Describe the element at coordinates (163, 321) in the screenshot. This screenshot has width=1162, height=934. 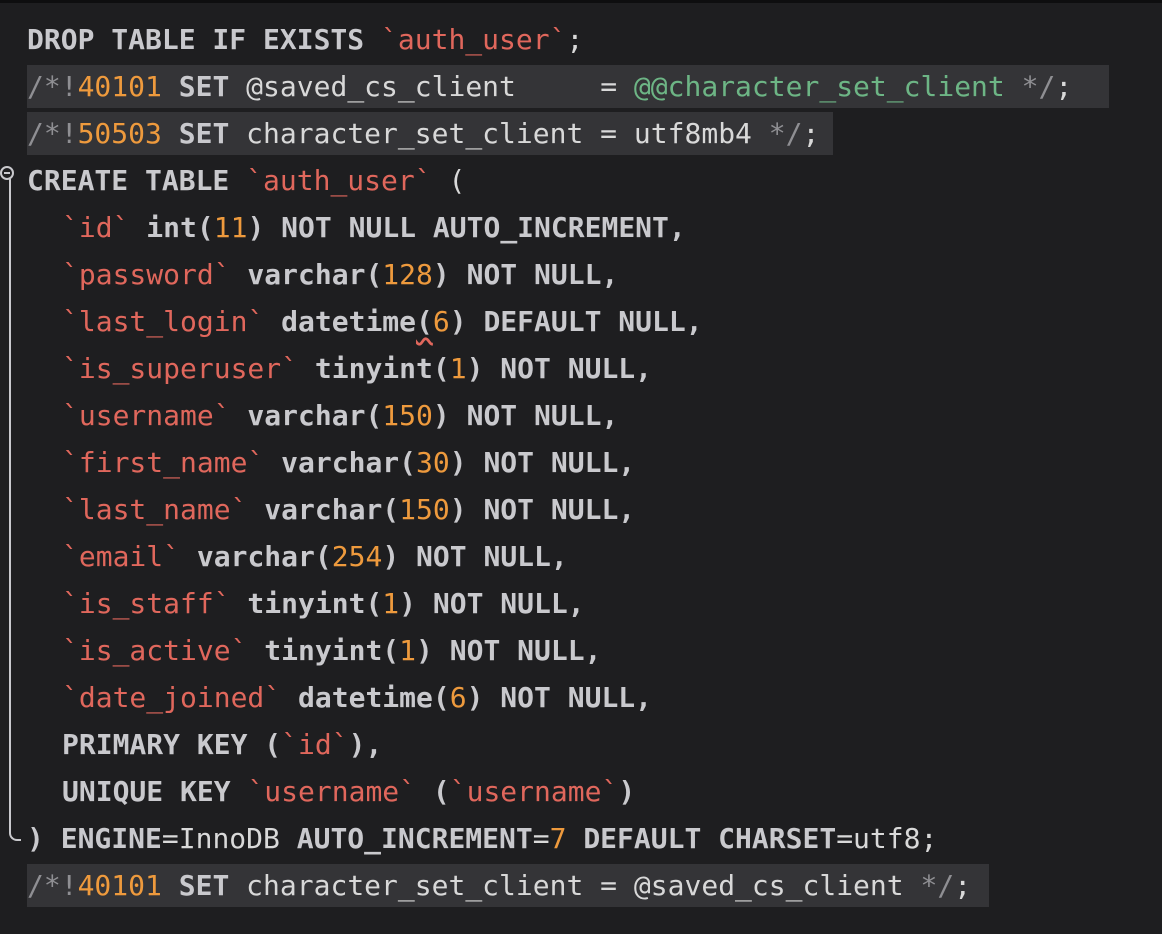
I see `token-identifier: `last_login`` at that location.